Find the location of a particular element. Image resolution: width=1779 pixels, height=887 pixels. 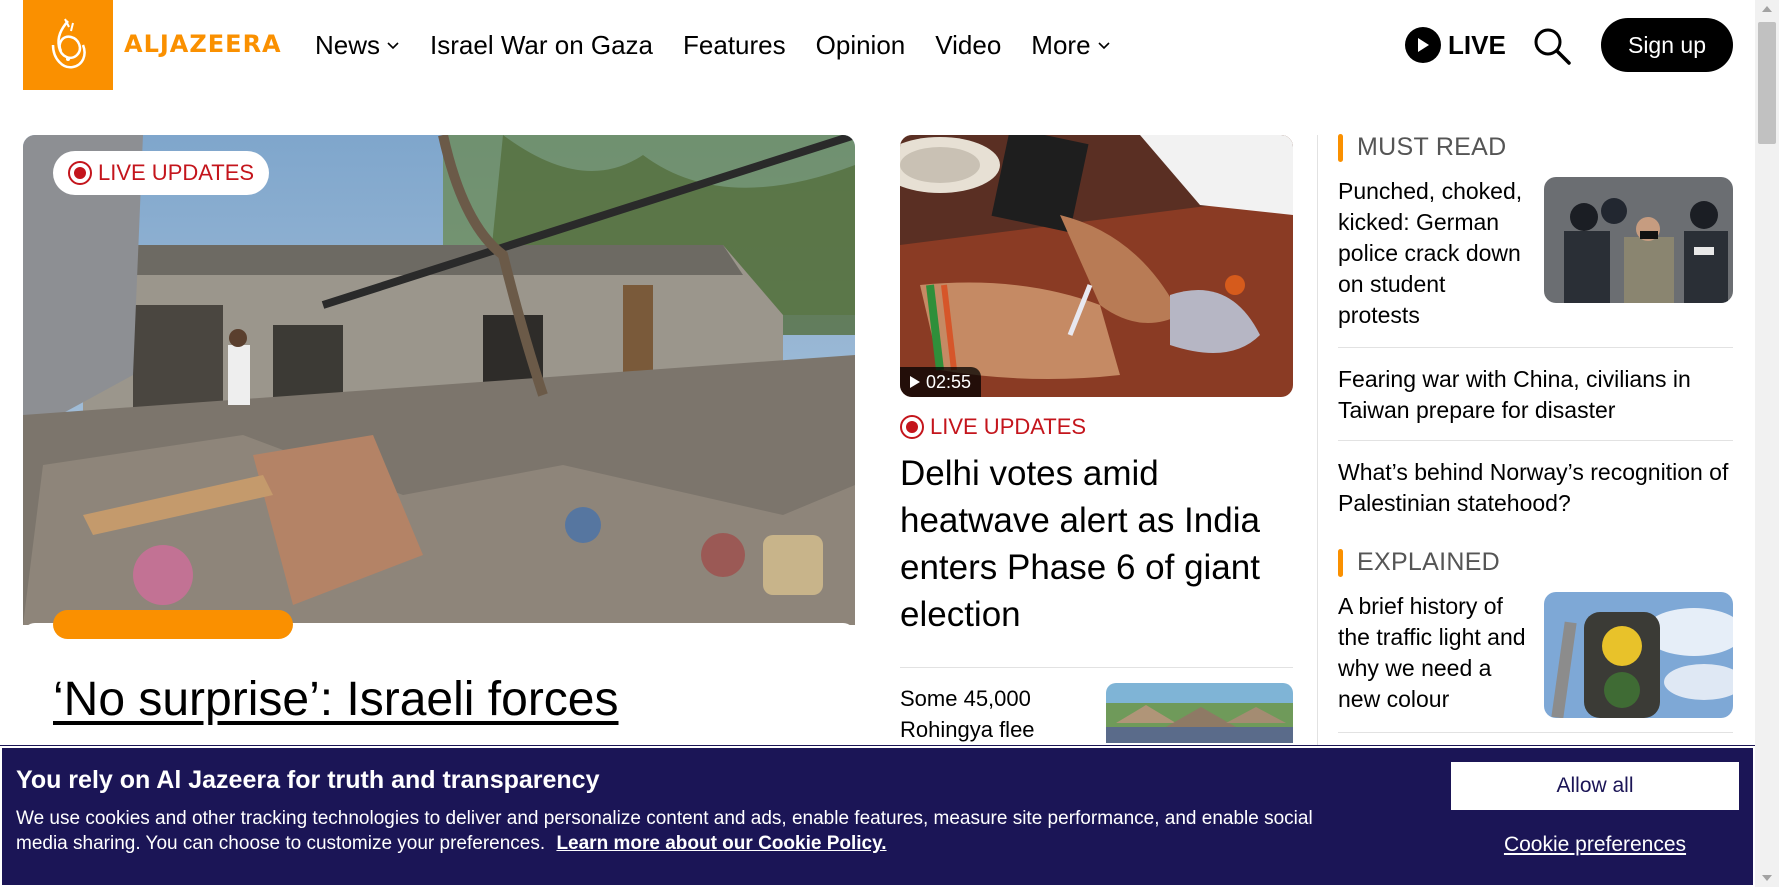

nav-item-label: Israel War on Gaza is located at coordinates (542, 44).